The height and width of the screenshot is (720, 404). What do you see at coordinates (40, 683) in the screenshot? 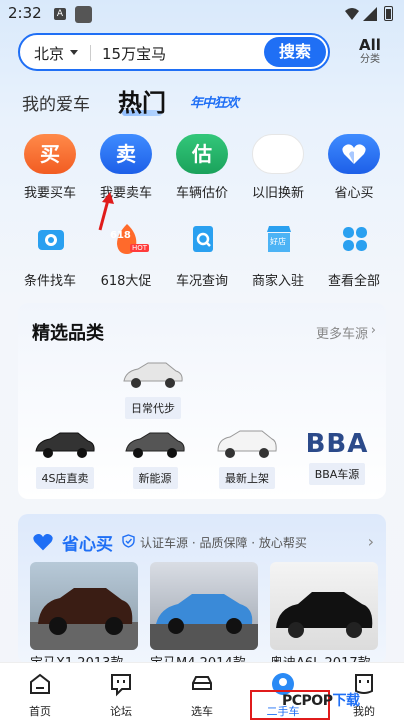
I see `home-icon` at bounding box center [40, 683].